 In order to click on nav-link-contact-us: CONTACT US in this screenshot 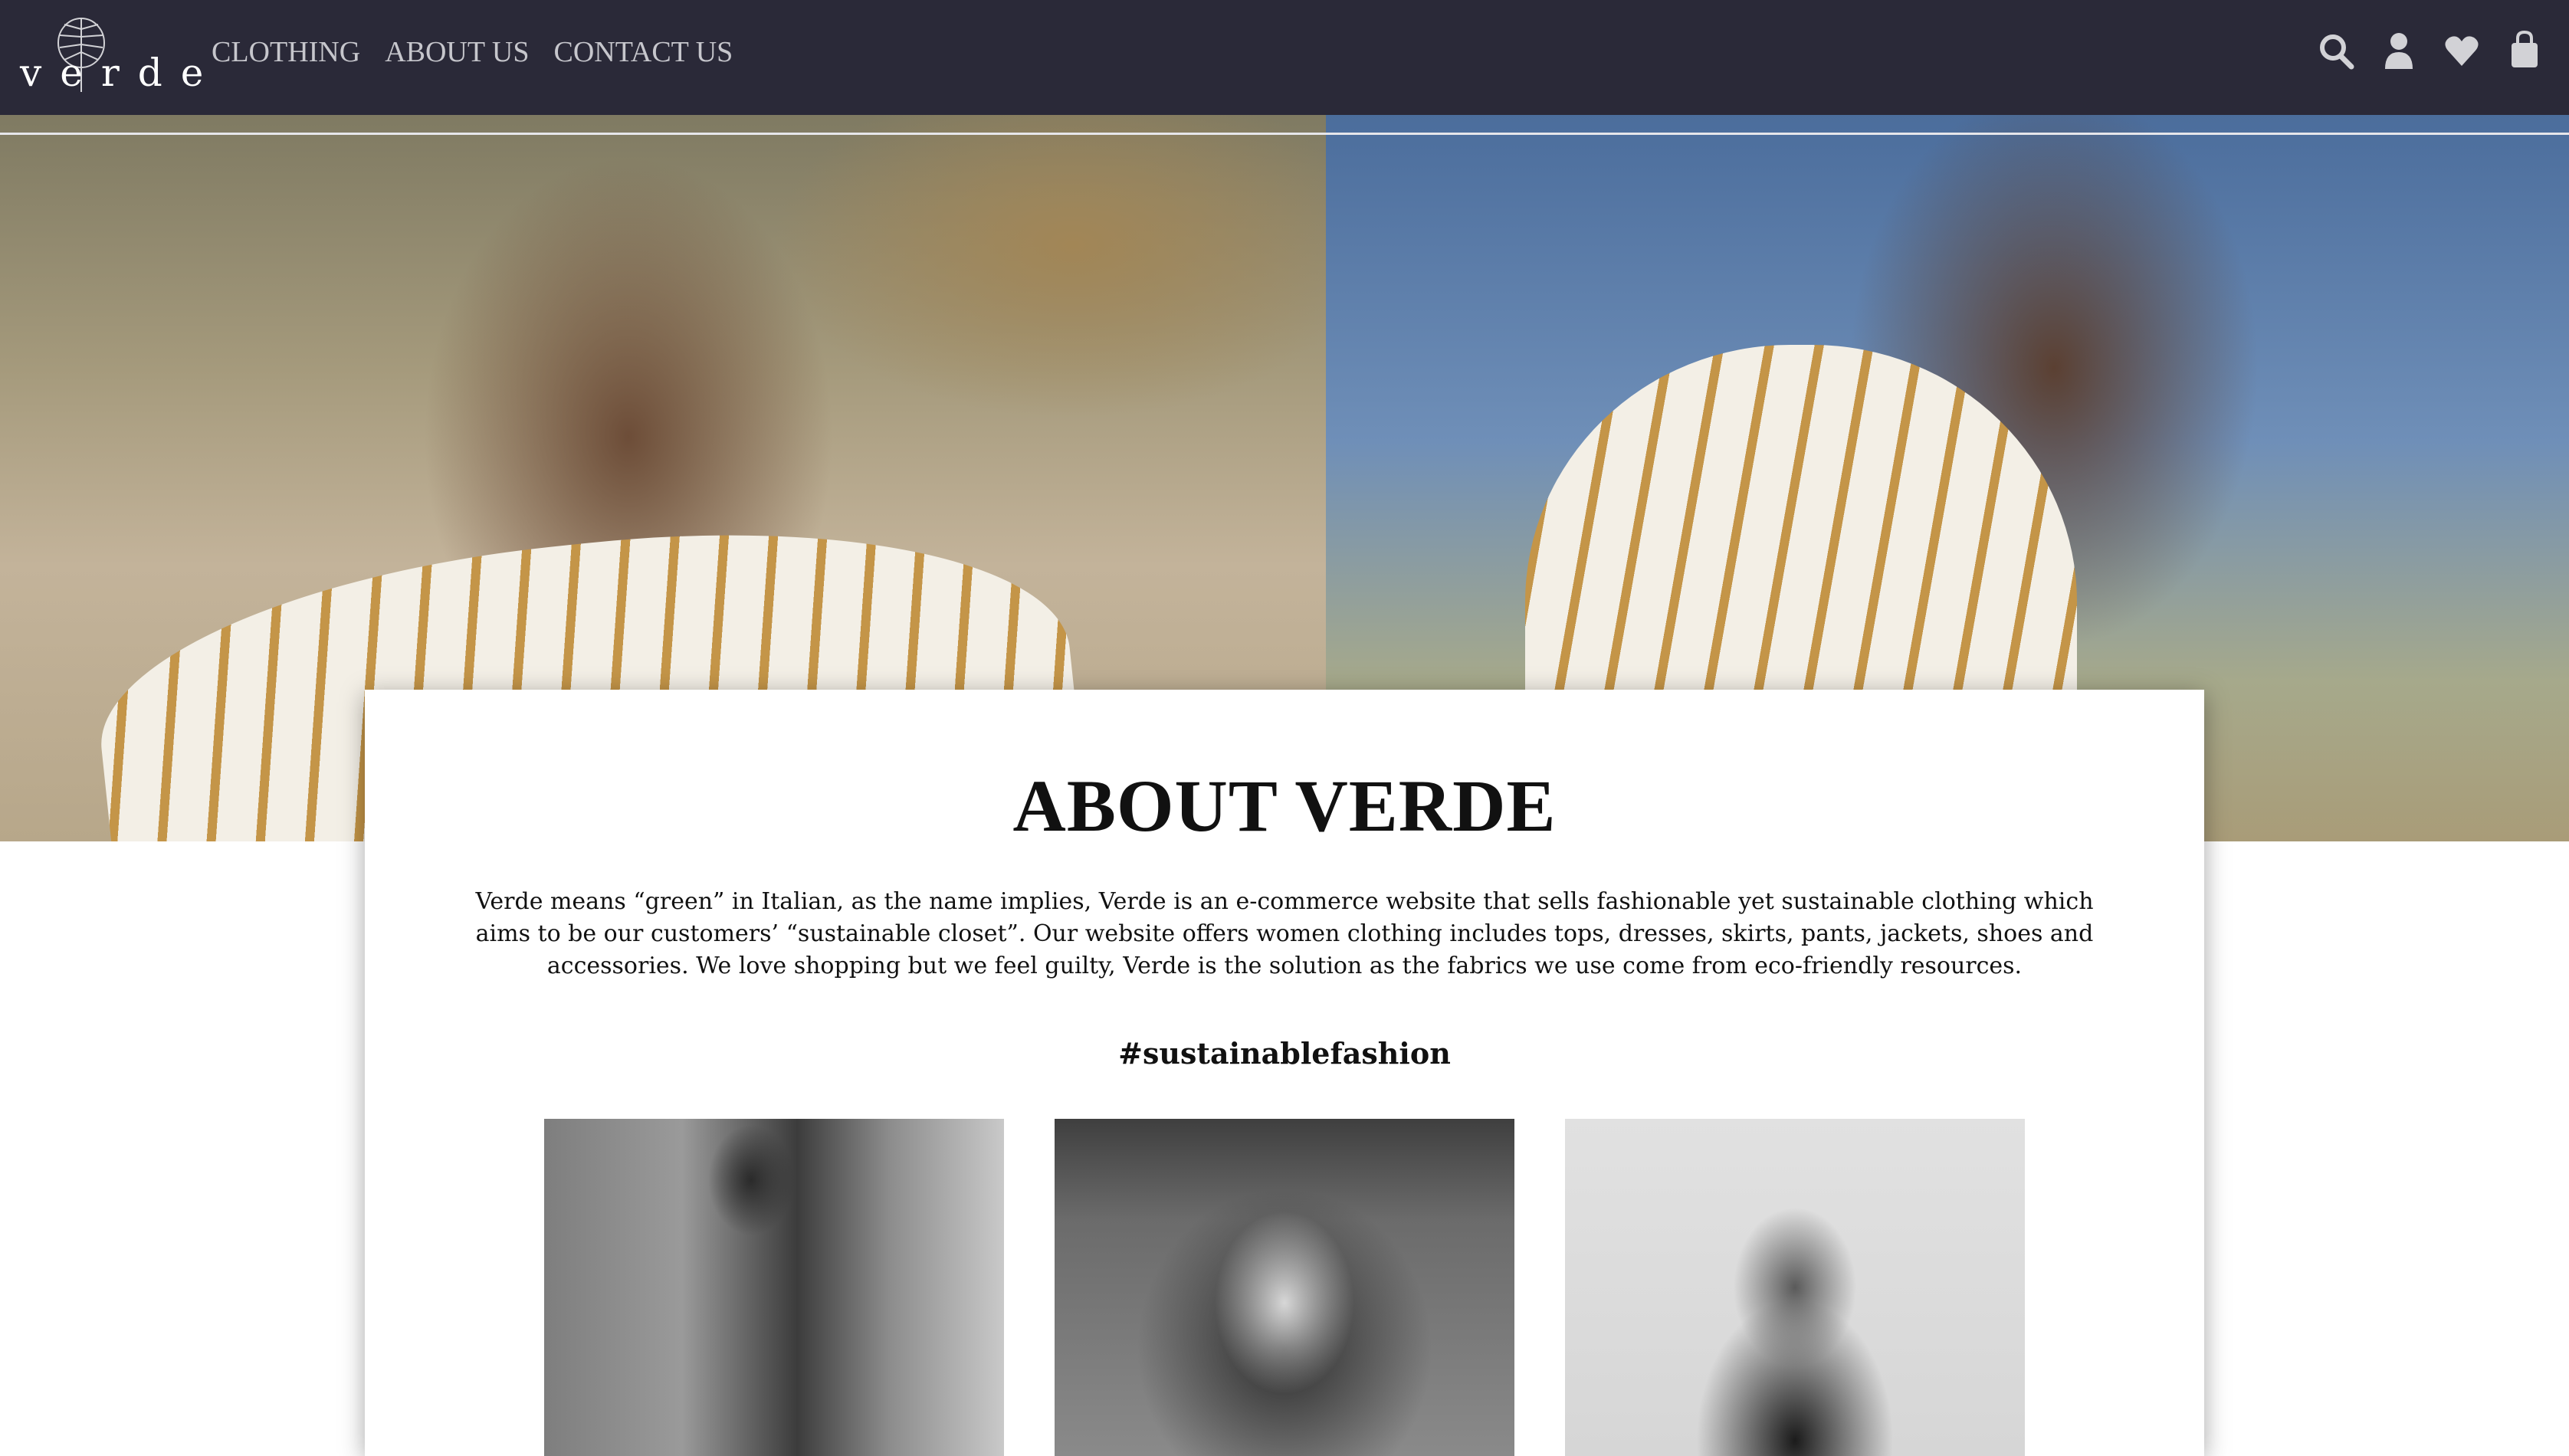, I will do `click(643, 52)`.